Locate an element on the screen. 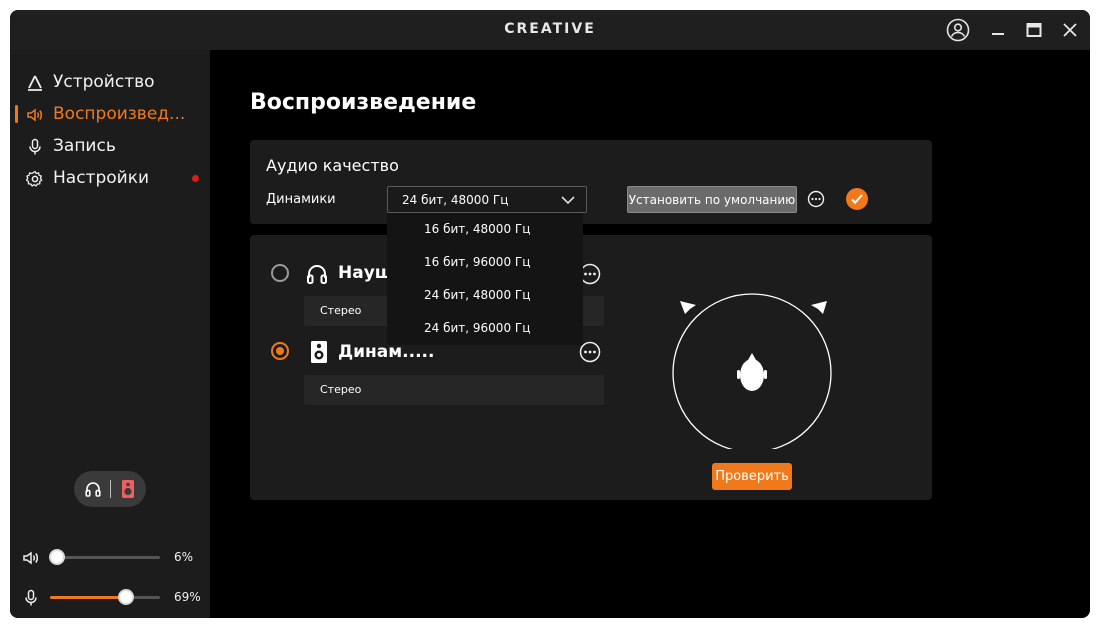  user-icon is located at coordinates (958, 30).